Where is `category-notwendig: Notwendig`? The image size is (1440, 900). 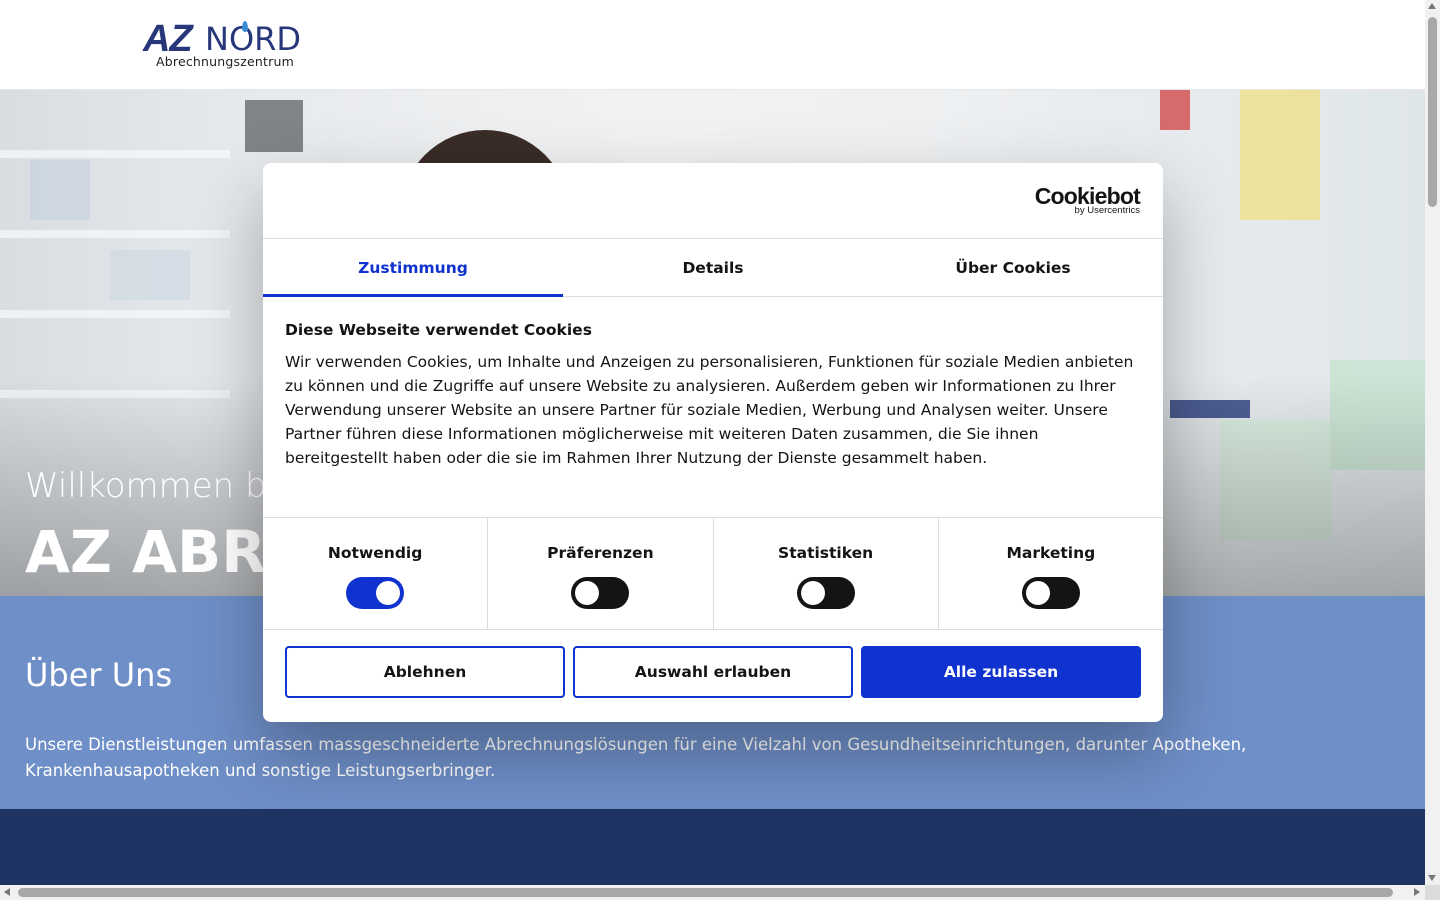
category-notwendig: Notwendig is located at coordinates (376, 573).